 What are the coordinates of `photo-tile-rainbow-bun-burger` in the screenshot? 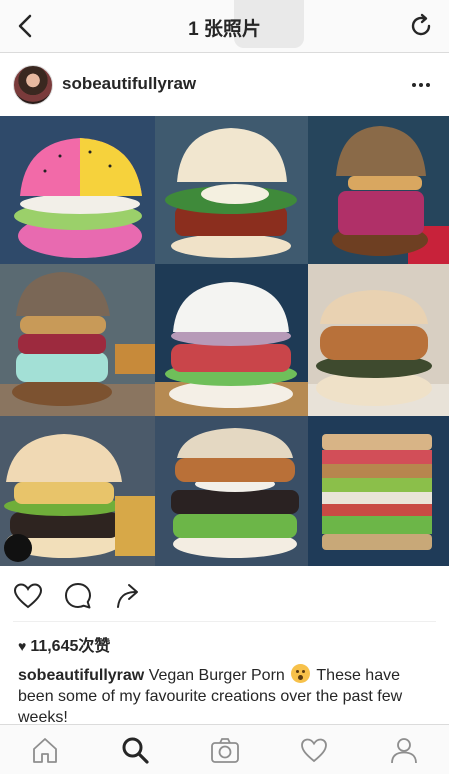 It's located at (77, 190).